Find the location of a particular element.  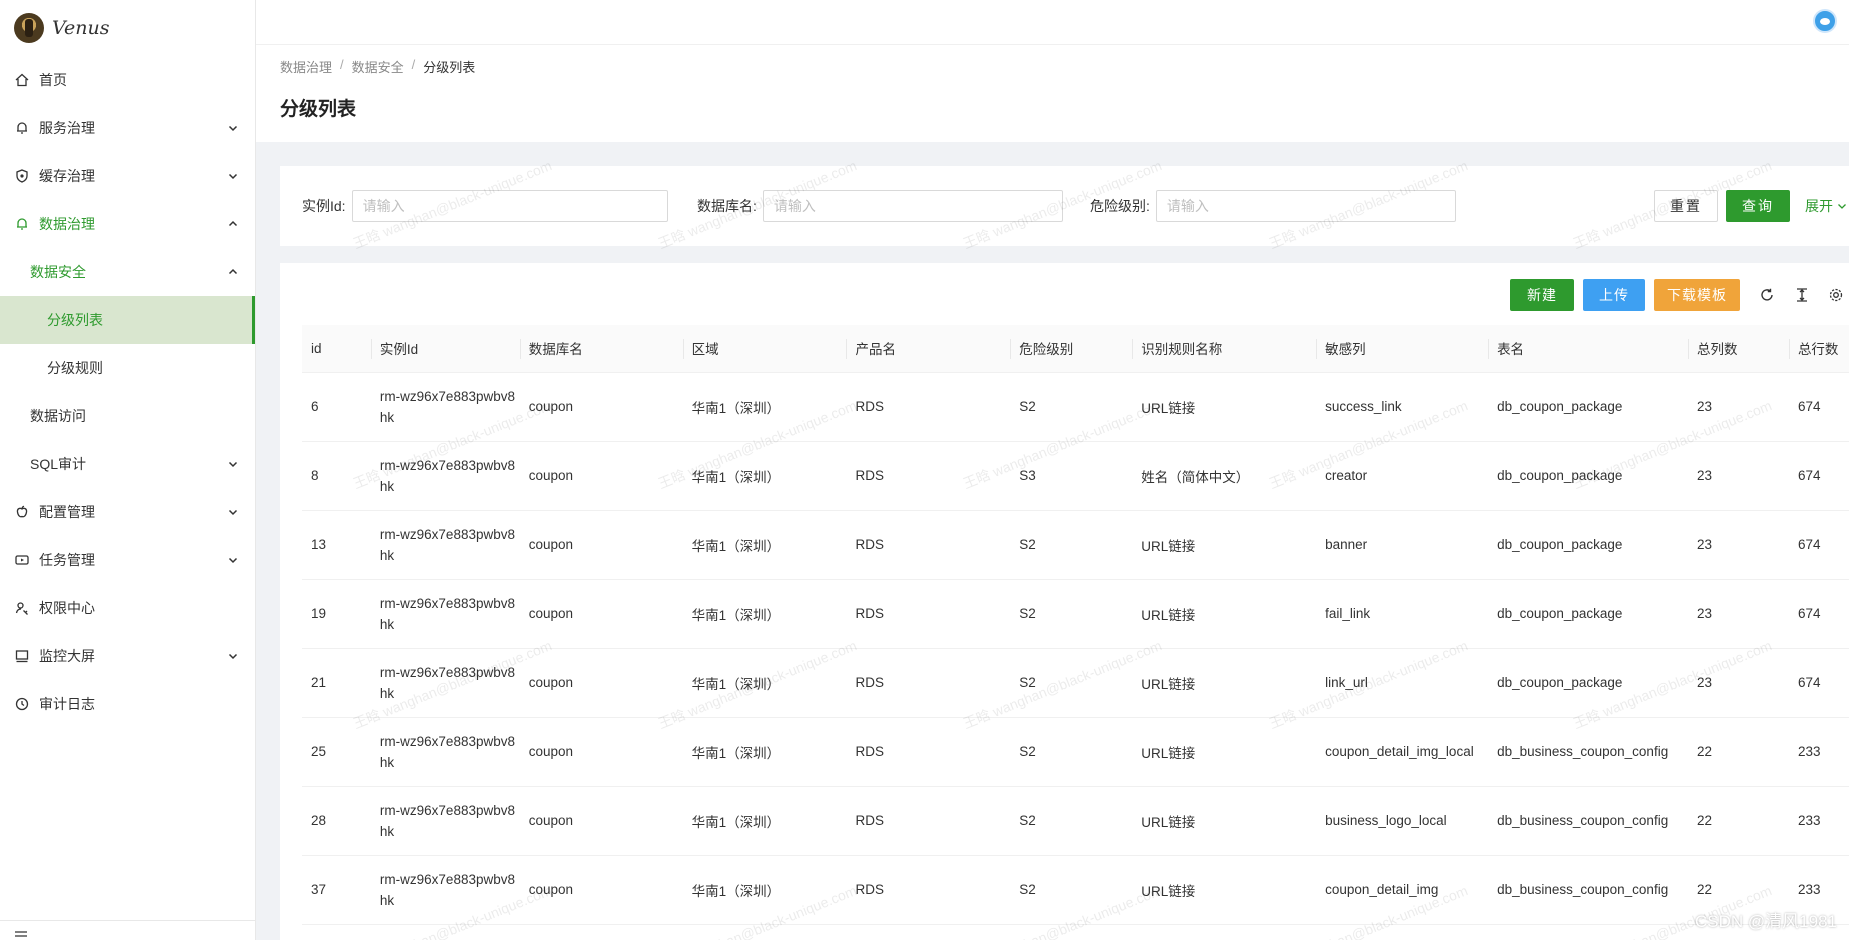

breadcrumb-item-data-governance: 数据治理 is located at coordinates (306, 66).